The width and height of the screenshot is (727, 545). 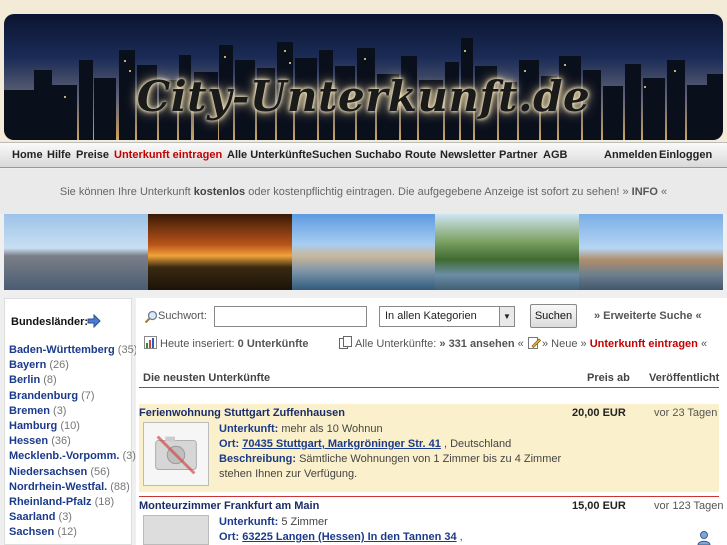 What do you see at coordinates (73, 518) in the screenshot?
I see `state-item: Saarland (3)` at bounding box center [73, 518].